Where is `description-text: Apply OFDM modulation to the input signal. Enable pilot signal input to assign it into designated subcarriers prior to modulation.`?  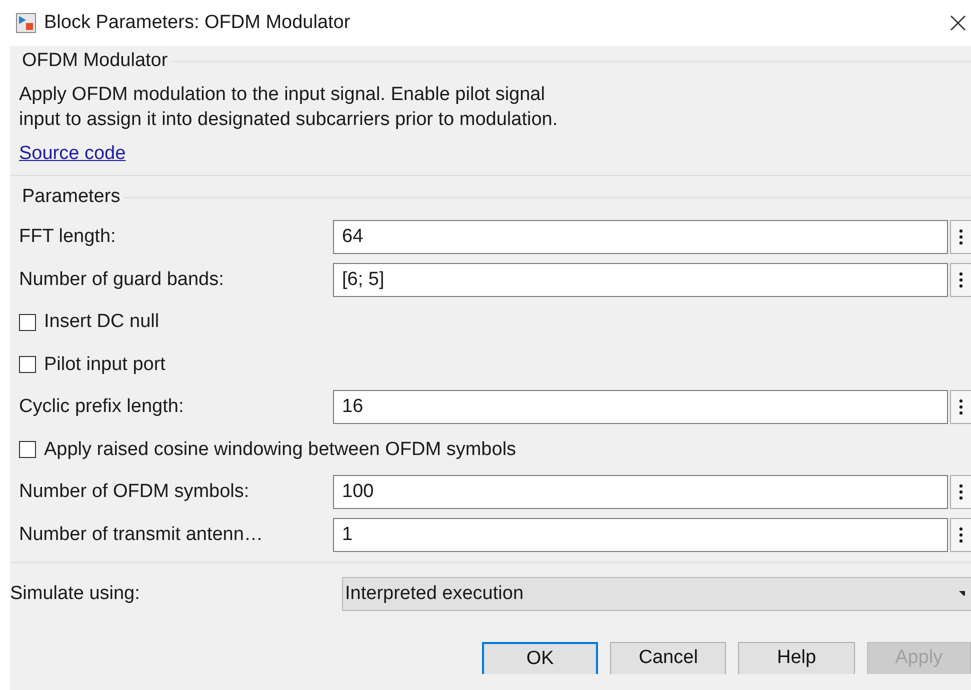 description-text: Apply OFDM modulation to the input signal. Enable pilot signal input to assign it into designated subcarriers prior to modulation. is located at coordinates (289, 107).